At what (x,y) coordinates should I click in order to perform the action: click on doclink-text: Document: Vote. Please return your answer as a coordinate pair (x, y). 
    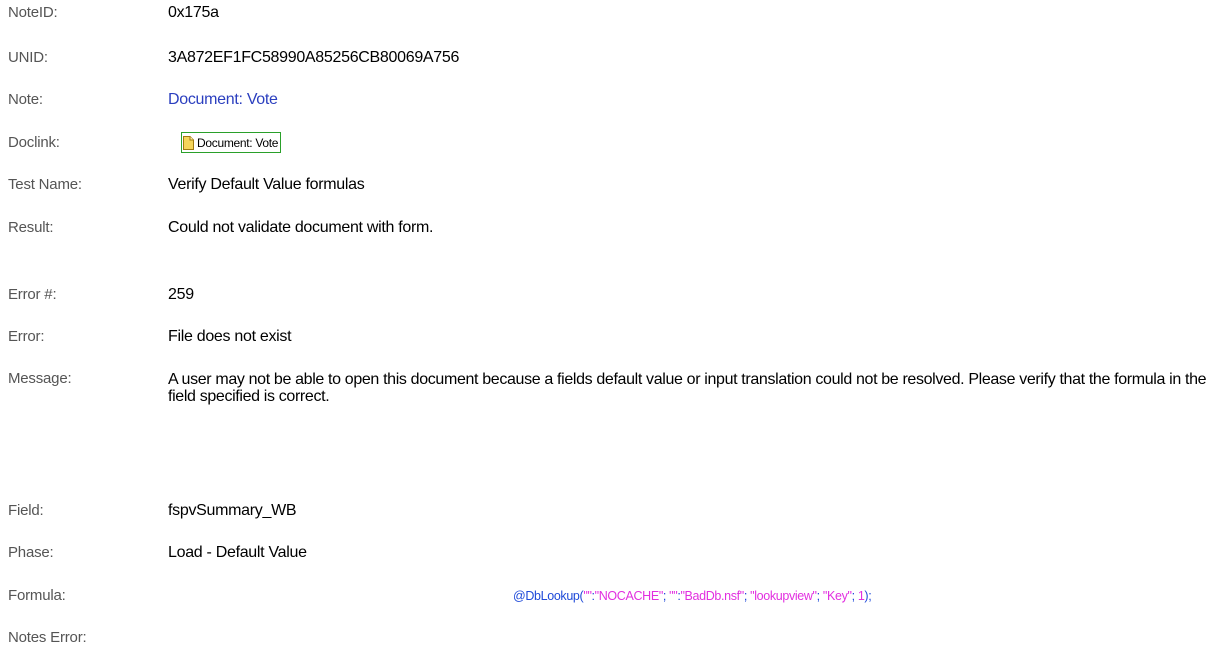
    Looking at the image, I should click on (238, 142).